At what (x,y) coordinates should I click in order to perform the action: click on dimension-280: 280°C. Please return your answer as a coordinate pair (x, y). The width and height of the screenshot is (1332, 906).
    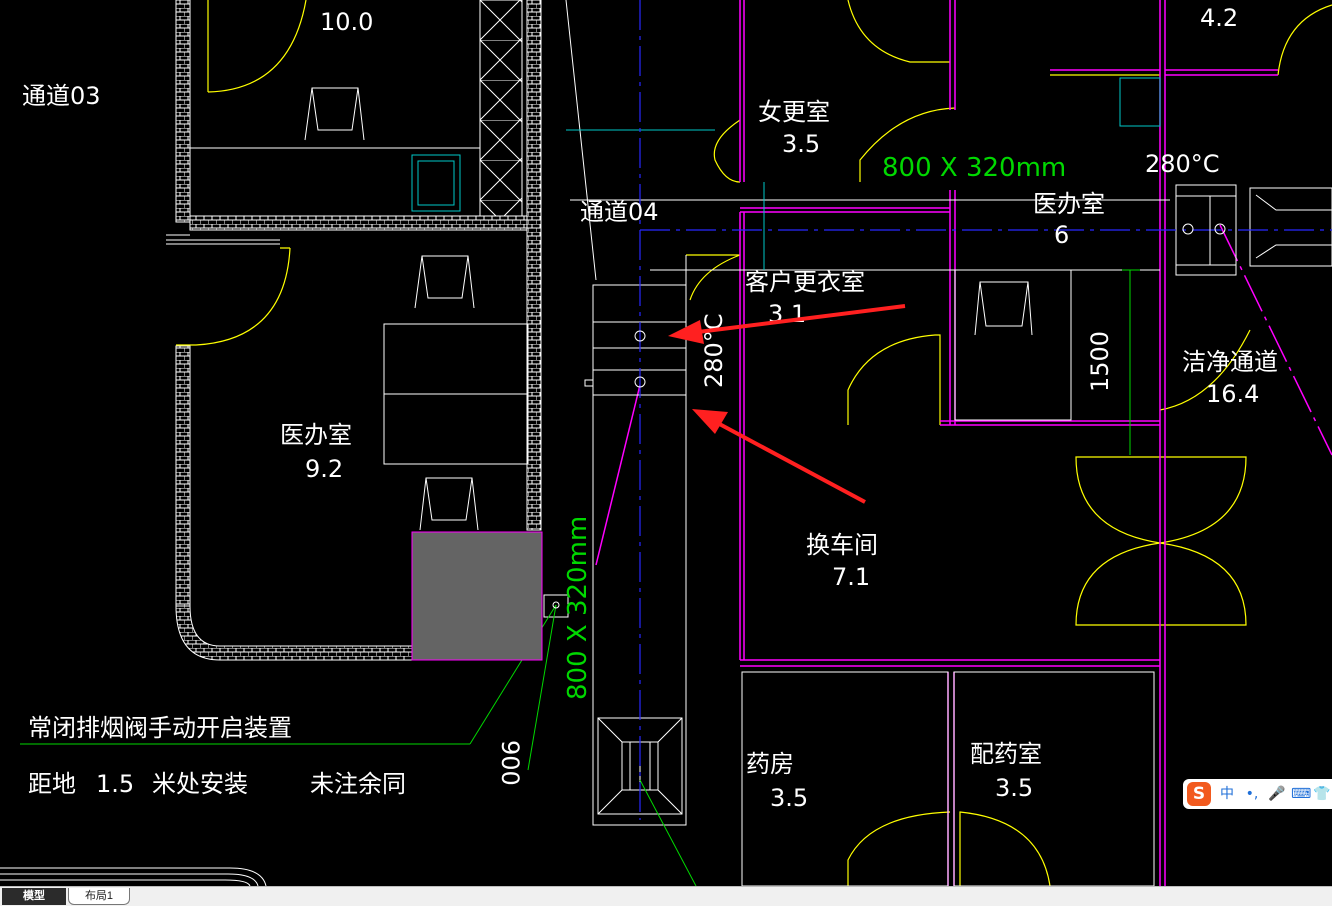
    Looking at the image, I should click on (714, 350).